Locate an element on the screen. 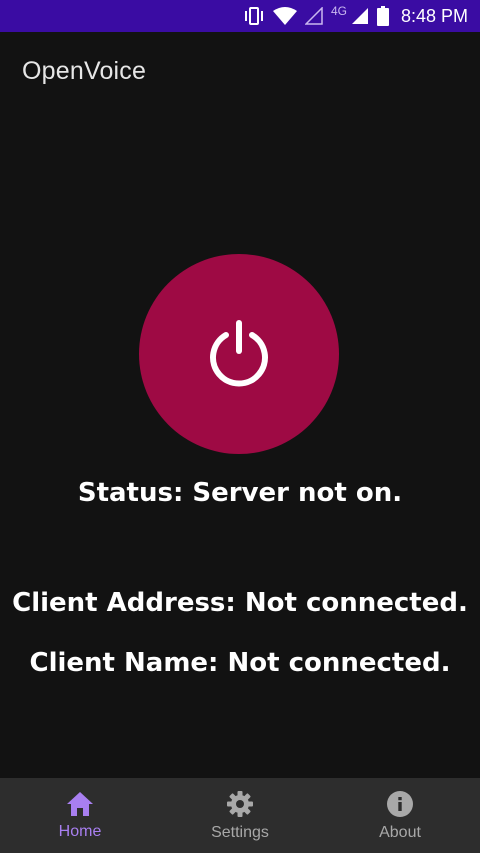  power-icon is located at coordinates (239, 354).